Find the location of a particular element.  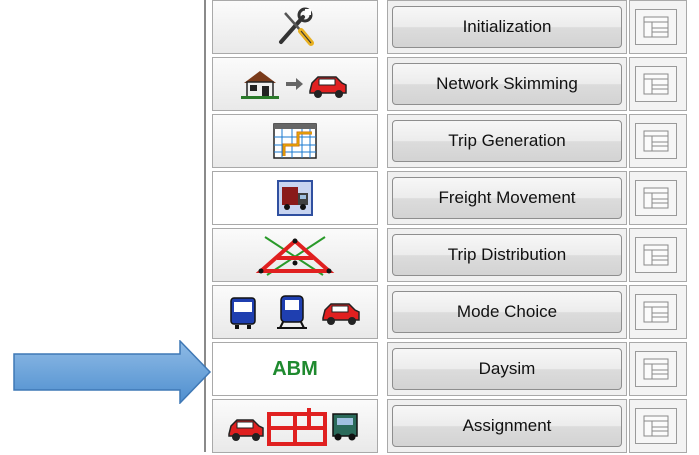

tools-icon-cell is located at coordinates (295, 27).